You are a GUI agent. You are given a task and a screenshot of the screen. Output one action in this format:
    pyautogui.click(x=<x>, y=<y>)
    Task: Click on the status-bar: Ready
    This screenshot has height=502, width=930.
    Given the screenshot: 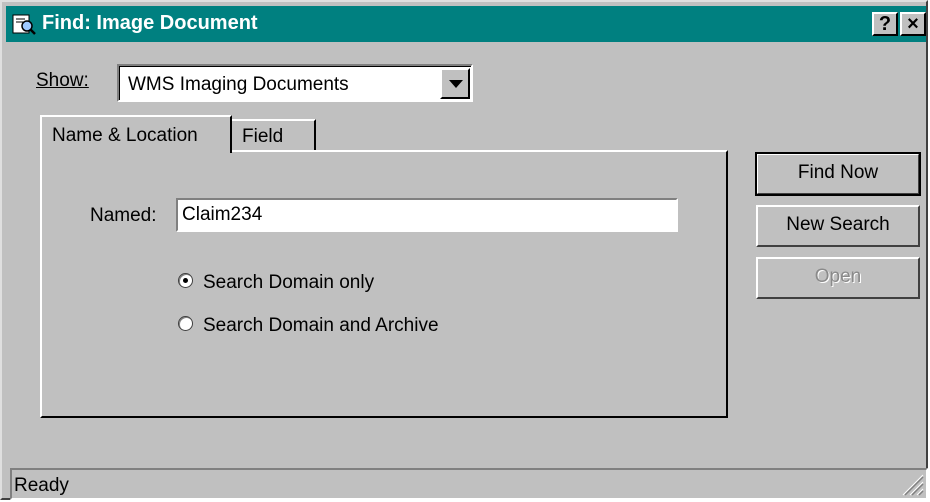 What is the action you would take?
    pyautogui.click(x=469, y=484)
    